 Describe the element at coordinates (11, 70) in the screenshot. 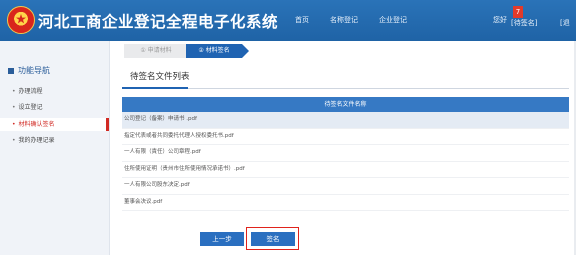

I see `square-icon` at that location.